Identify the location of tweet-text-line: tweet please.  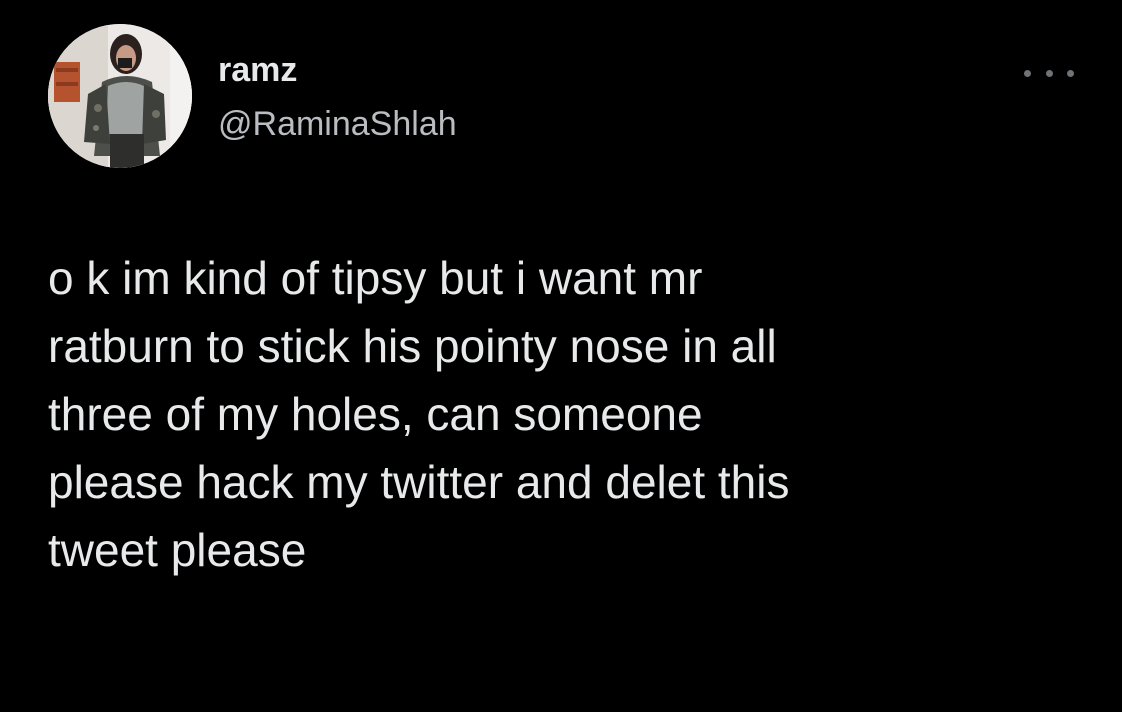
(177, 550).